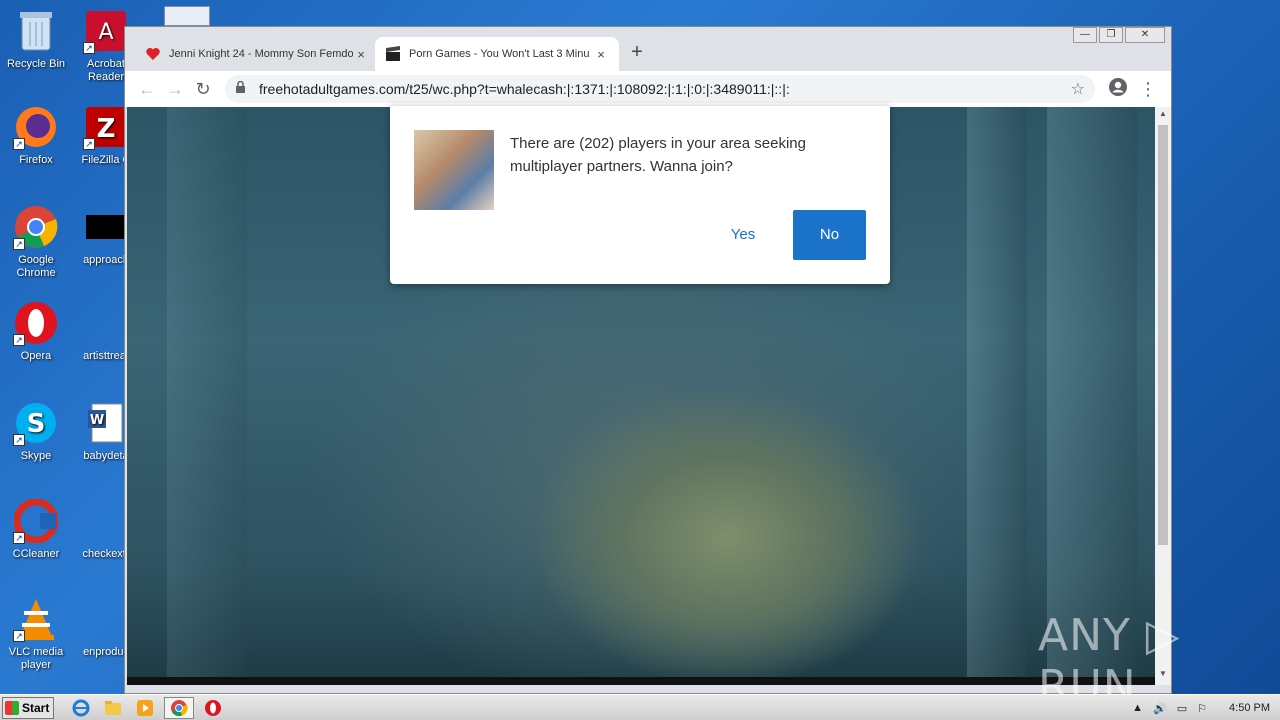 The width and height of the screenshot is (1280, 720). I want to click on desktop-icon-label: Skype, so click(36, 456).